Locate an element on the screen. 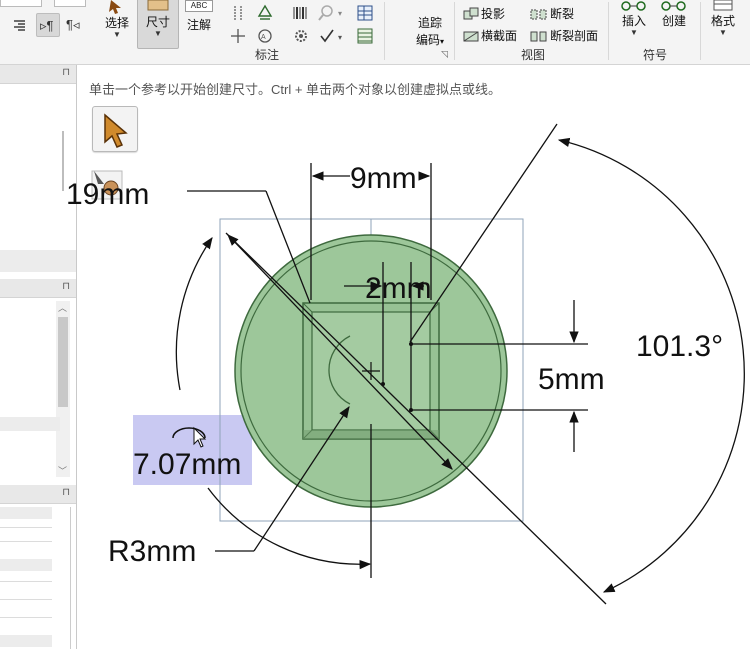  dimension-19mm: 19mm is located at coordinates (107, 194).